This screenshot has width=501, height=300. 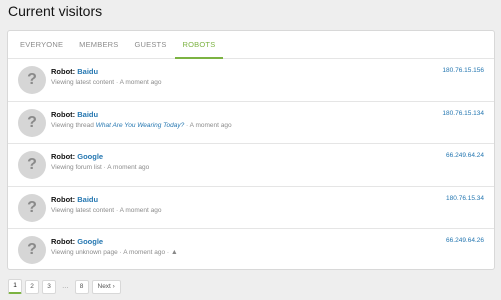 What do you see at coordinates (15, 286) in the screenshot?
I see `page-link-1: 1` at bounding box center [15, 286].